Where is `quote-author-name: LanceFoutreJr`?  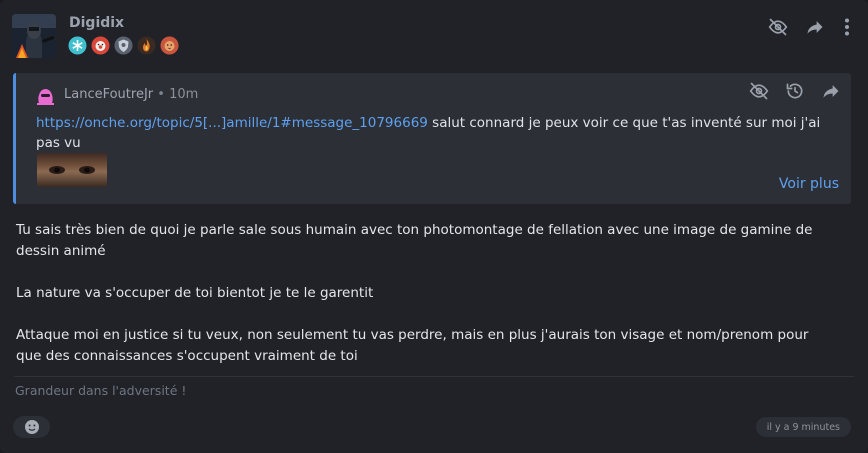
quote-author-name: LanceFoutreJr is located at coordinates (108, 94).